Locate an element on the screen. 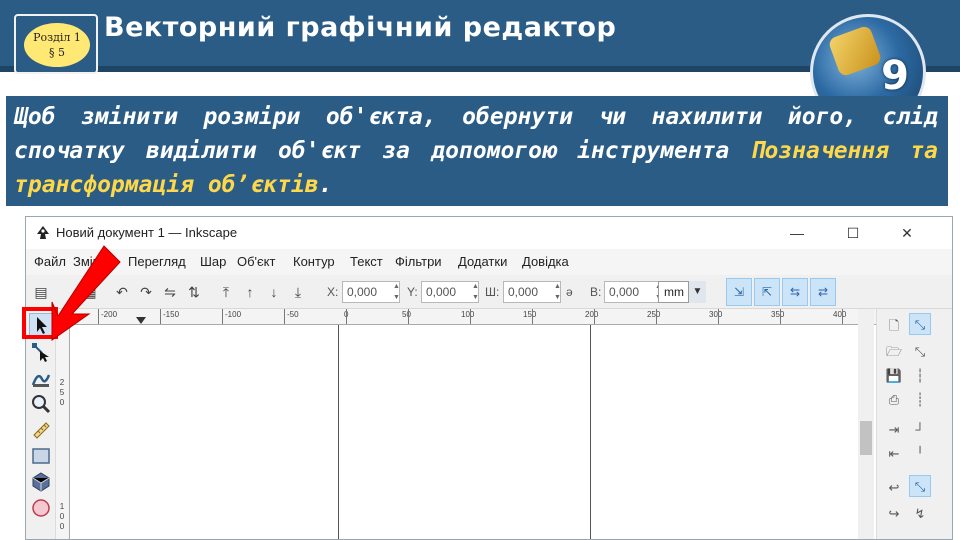 This screenshot has height=540, width=960. snap-smooth-icon: ↯ is located at coordinates (920, 514).